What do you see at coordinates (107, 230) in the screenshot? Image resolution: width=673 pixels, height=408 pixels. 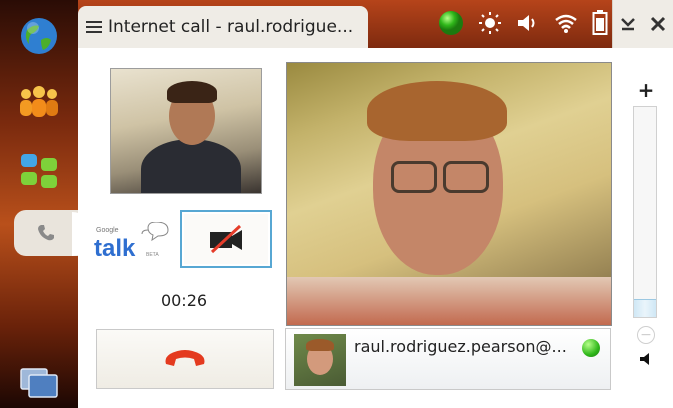 I see `logo-brand: Google` at bounding box center [107, 230].